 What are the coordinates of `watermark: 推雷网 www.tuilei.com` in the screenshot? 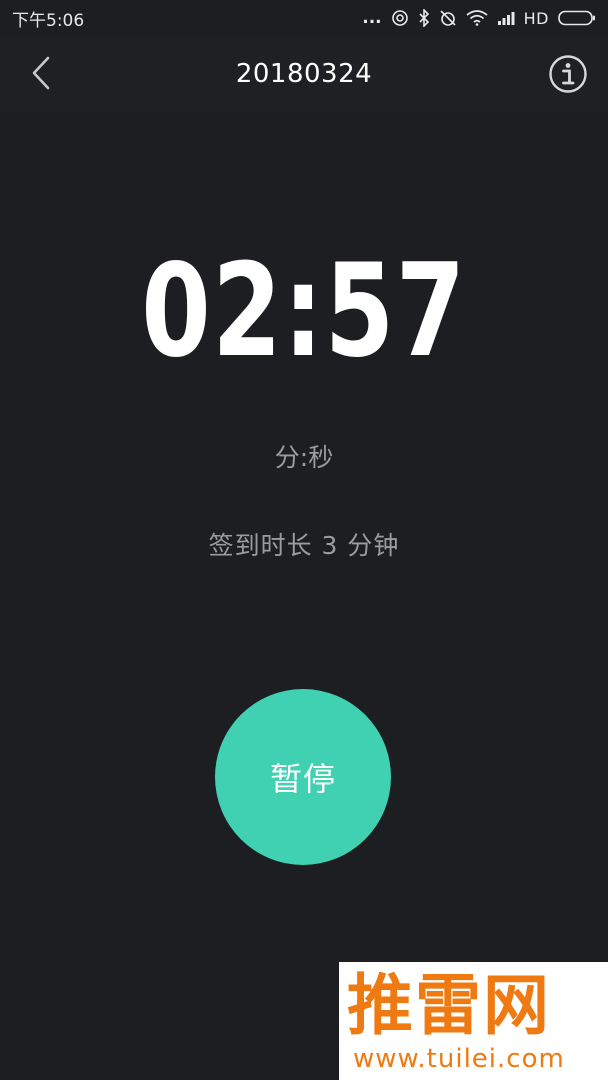 It's located at (473, 1021).